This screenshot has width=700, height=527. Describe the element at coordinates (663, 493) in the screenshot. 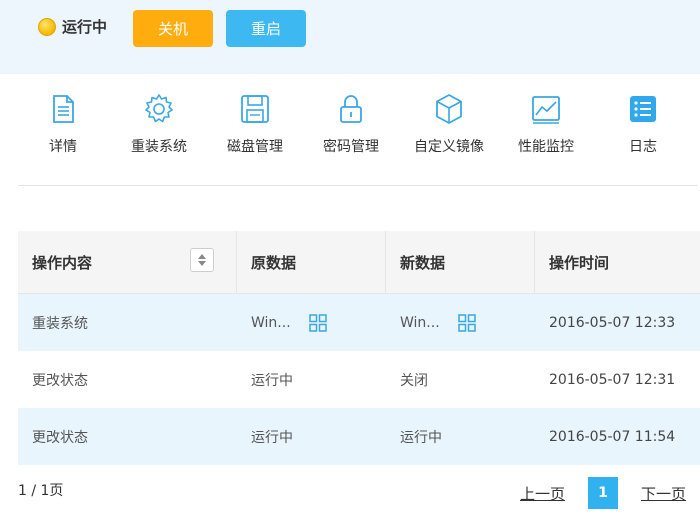

I see `next-page-link: 下一页` at that location.